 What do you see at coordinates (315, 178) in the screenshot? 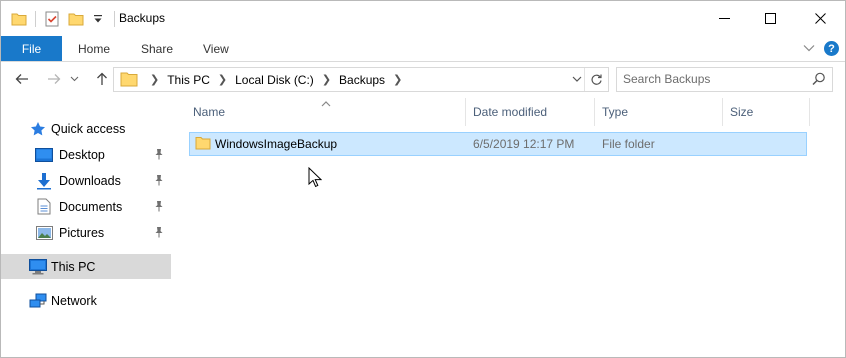
I see `mouse-cursor-icon` at bounding box center [315, 178].